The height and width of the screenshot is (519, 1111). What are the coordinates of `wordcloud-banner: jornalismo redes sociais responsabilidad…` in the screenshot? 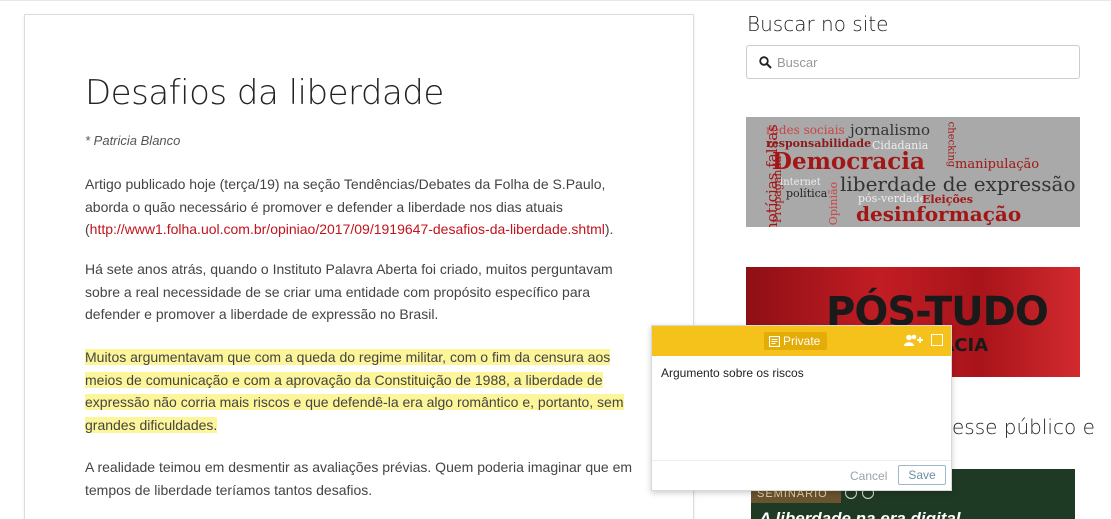 It's located at (913, 172).